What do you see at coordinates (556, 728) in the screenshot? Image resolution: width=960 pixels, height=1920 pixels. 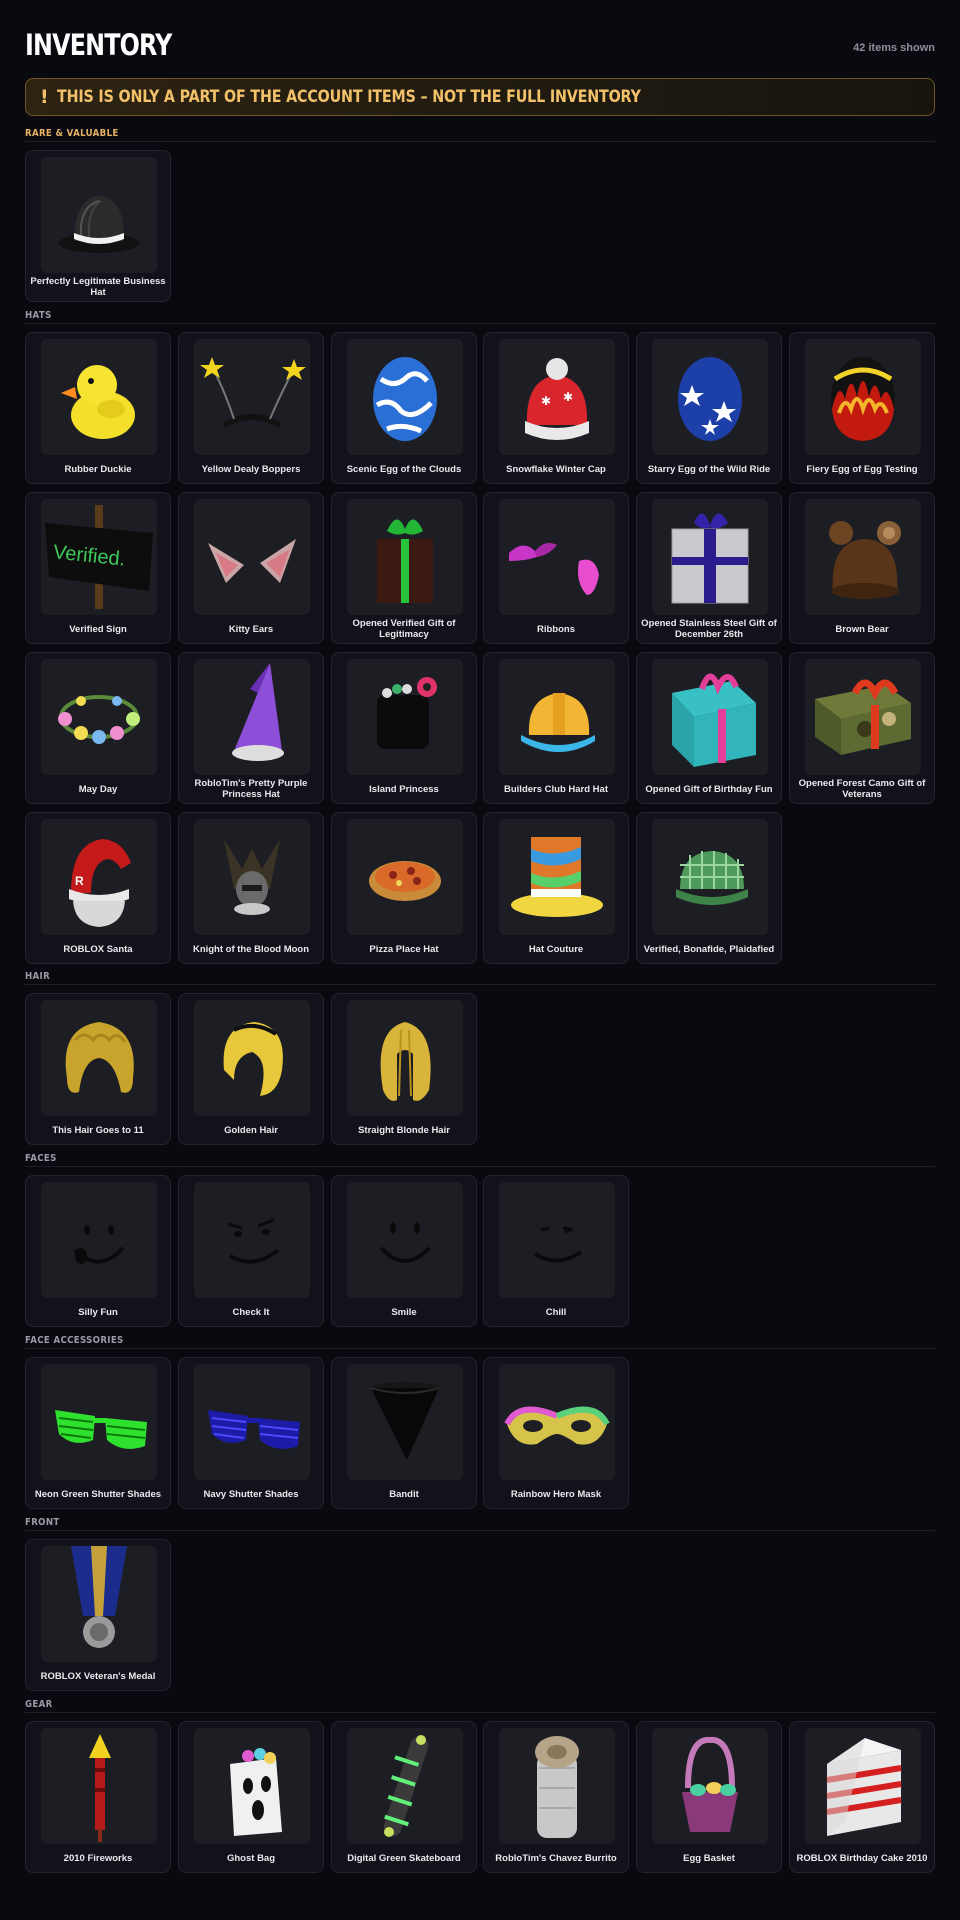 I see `item-card: Builders Club Hard Hat` at bounding box center [556, 728].